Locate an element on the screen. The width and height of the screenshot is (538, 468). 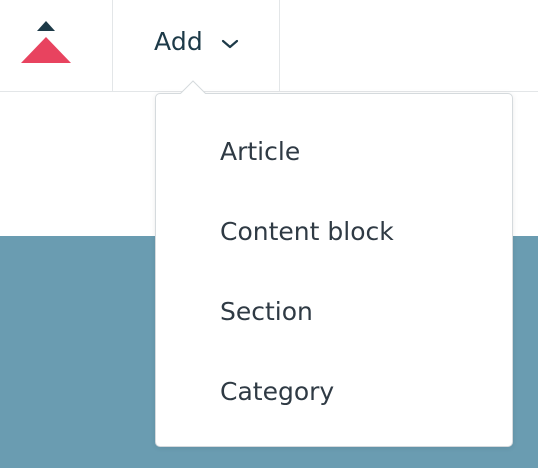
menu-item-label: Section is located at coordinates (266, 311).